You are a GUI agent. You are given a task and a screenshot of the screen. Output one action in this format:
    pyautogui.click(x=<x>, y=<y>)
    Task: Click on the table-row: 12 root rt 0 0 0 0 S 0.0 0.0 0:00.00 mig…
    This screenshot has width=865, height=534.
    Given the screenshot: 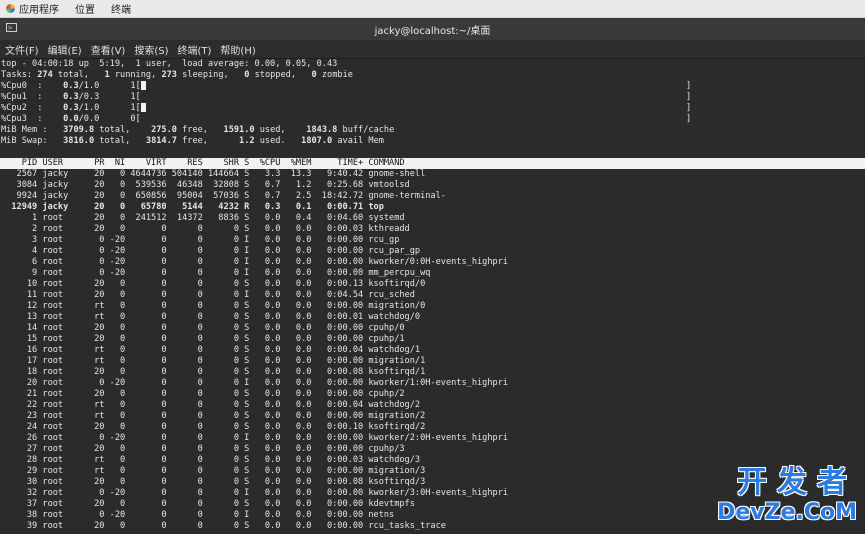 What is the action you would take?
    pyautogui.click(x=213, y=306)
    